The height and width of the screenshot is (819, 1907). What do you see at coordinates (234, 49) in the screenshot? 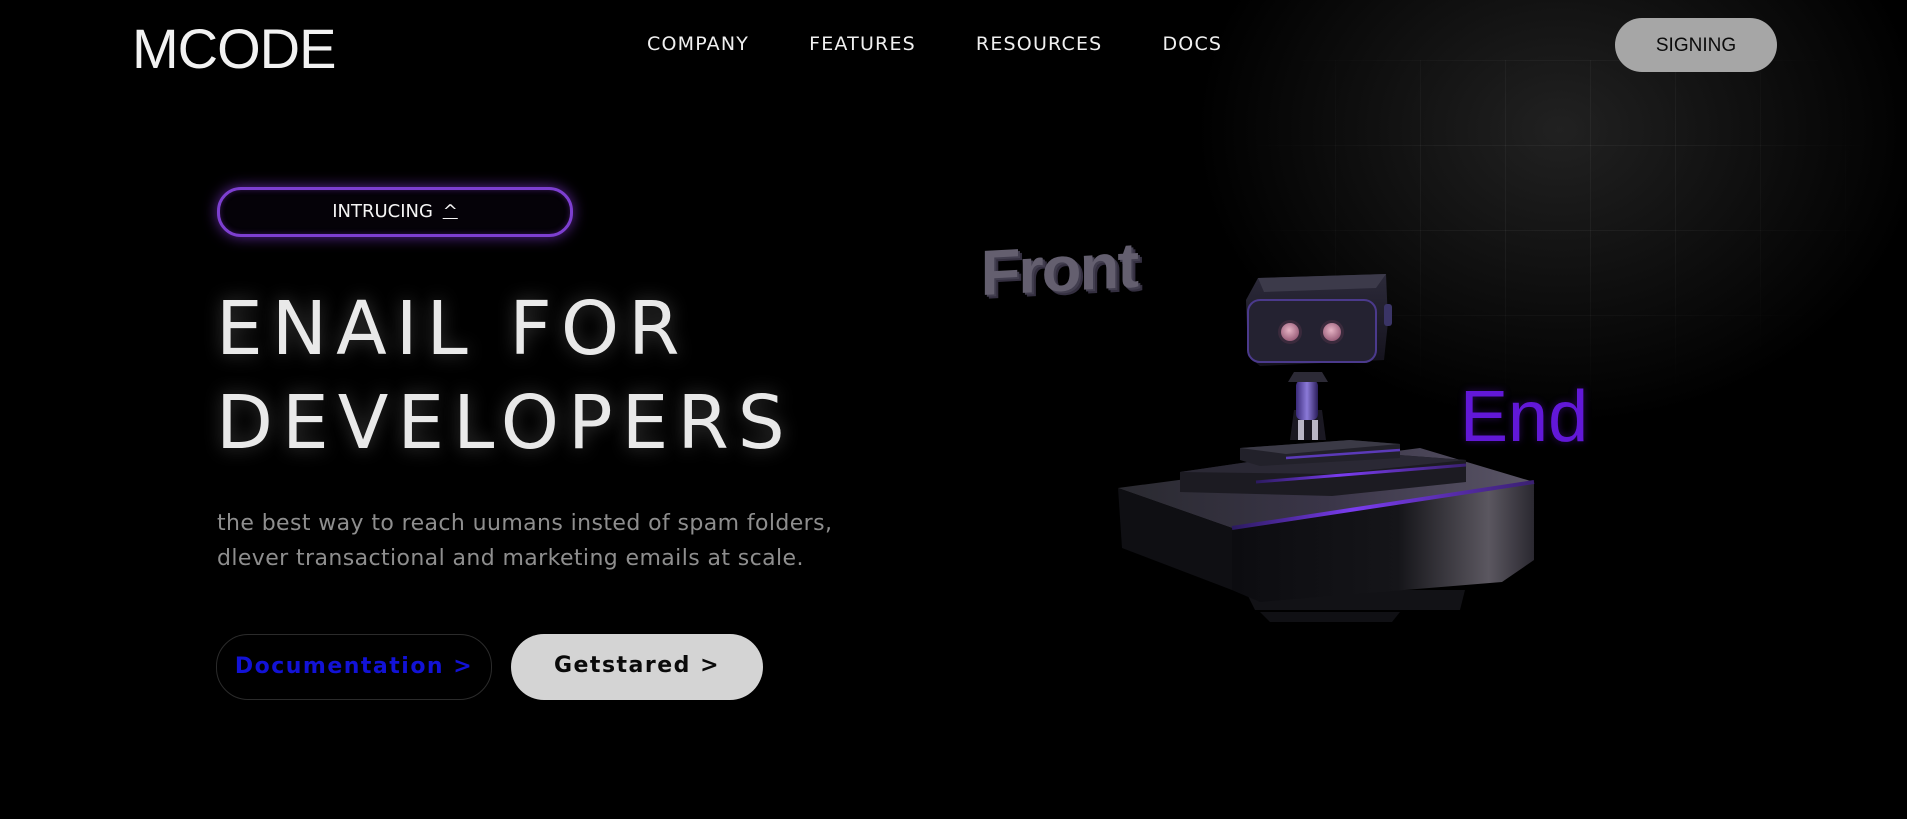
I see `brand-logo: MCODE` at bounding box center [234, 49].